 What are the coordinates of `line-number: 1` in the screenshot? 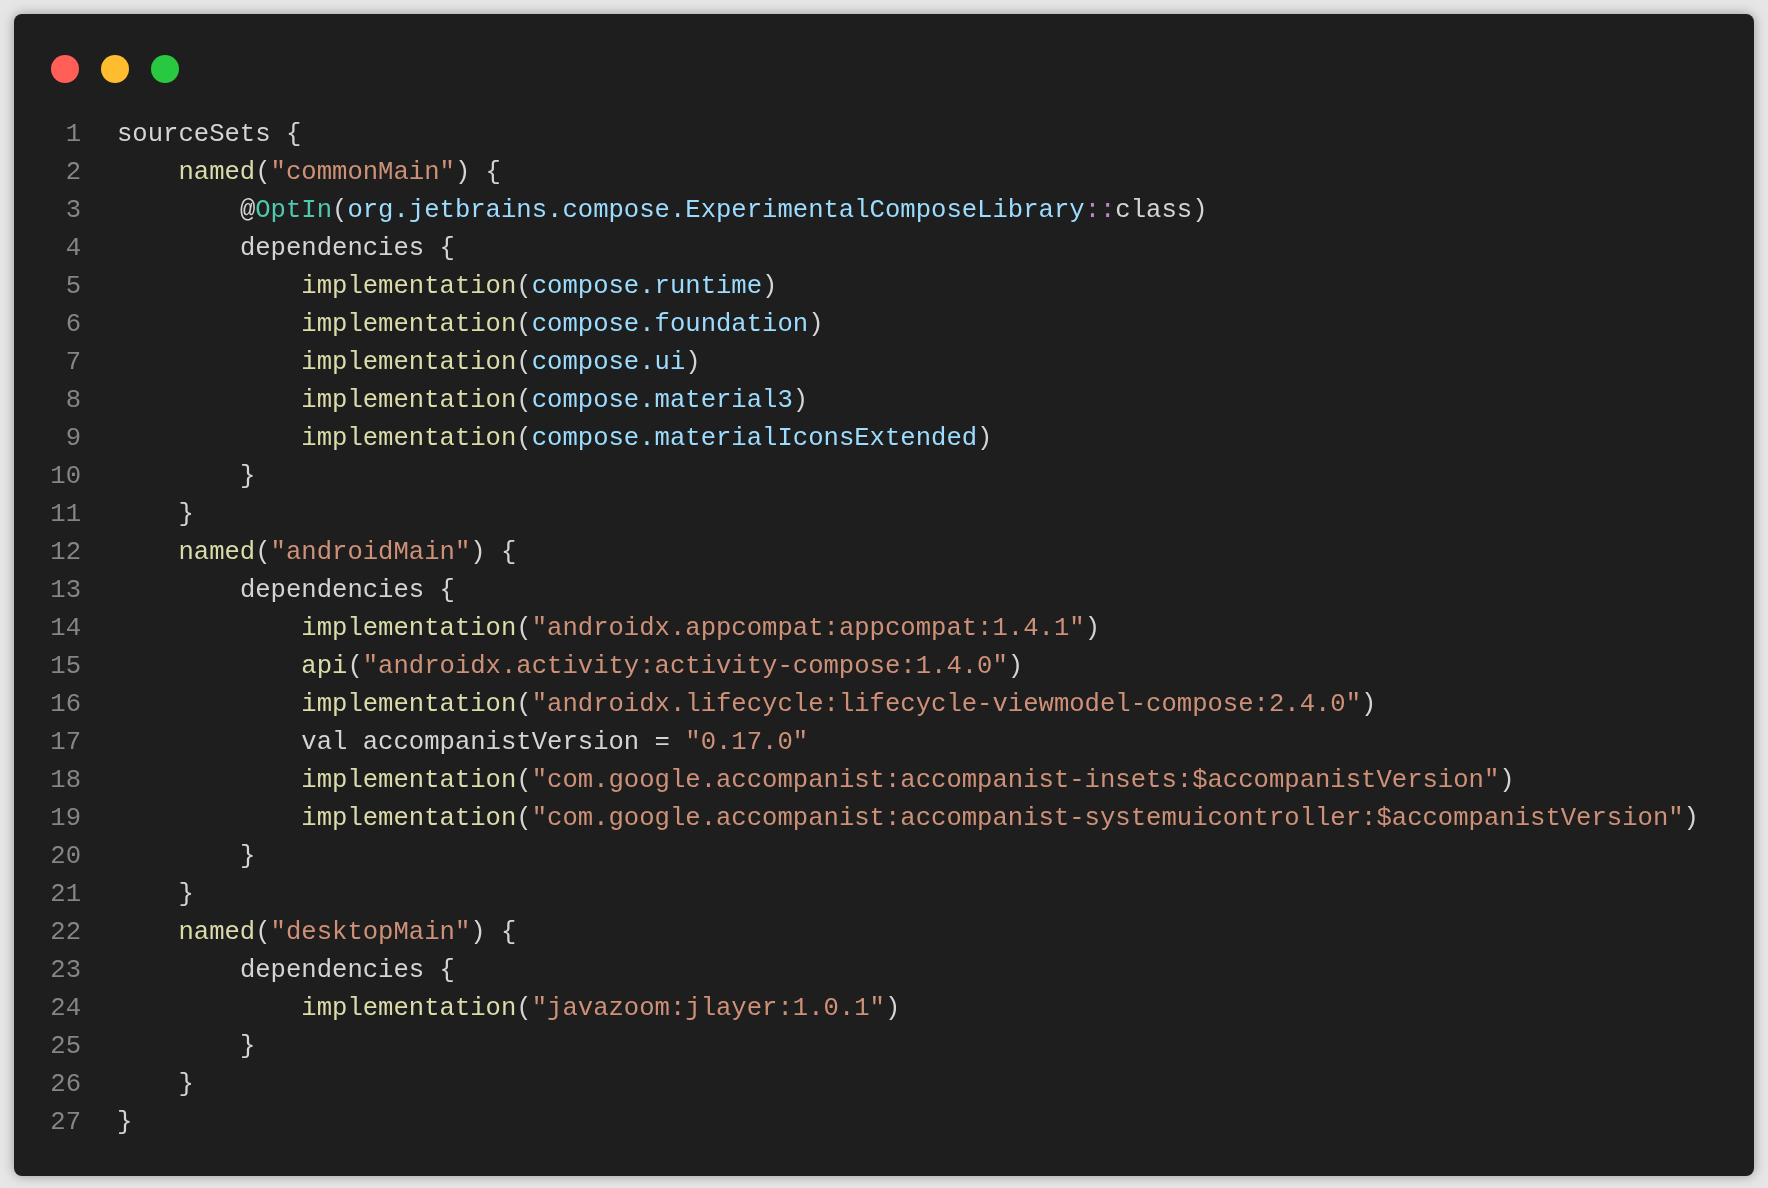 It's located at (72, 135).